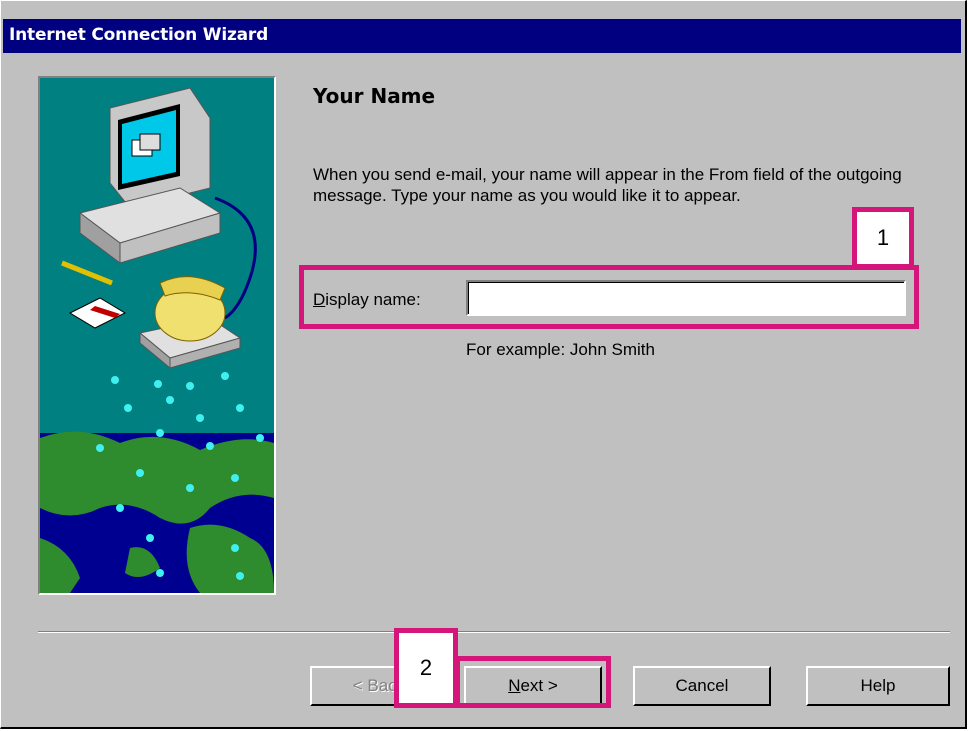  Describe the element at coordinates (319, 299) in the screenshot. I see `display-name-accel: D` at that location.